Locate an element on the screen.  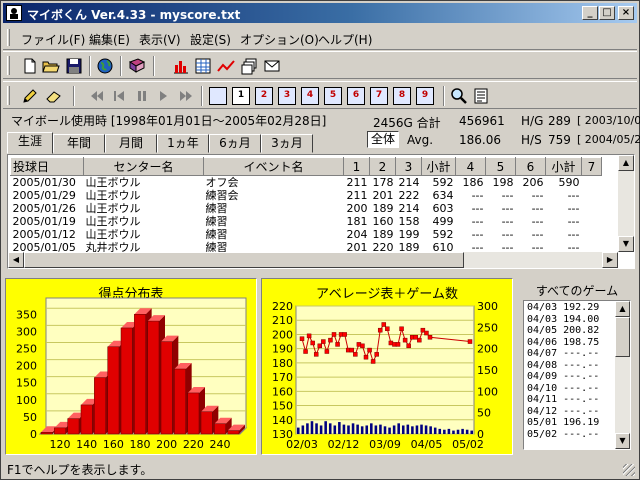
navigation-toolbar: 123456789 is located at coordinates (320, 95).